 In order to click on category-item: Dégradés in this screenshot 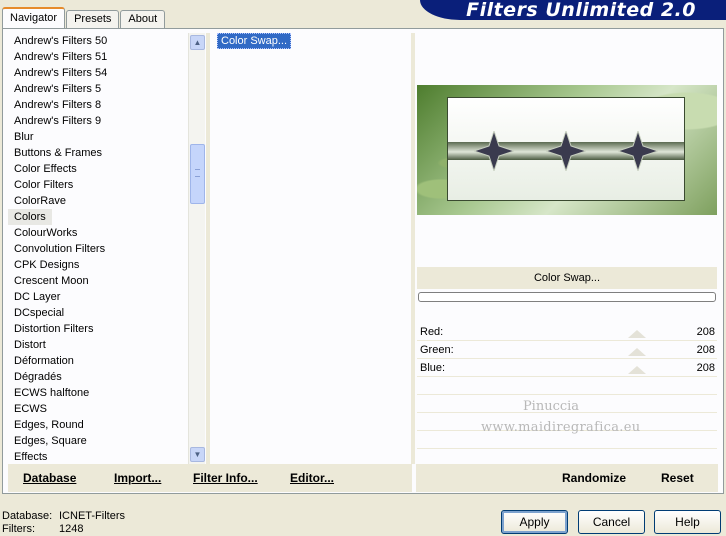, I will do `click(99, 377)`.